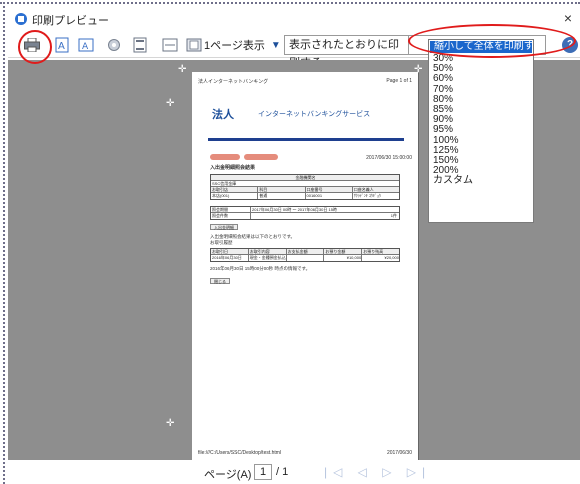 The image size is (580, 484). Describe the element at coordinates (282, 196) in the screenshot. I see `table-cell: 普通` at that location.